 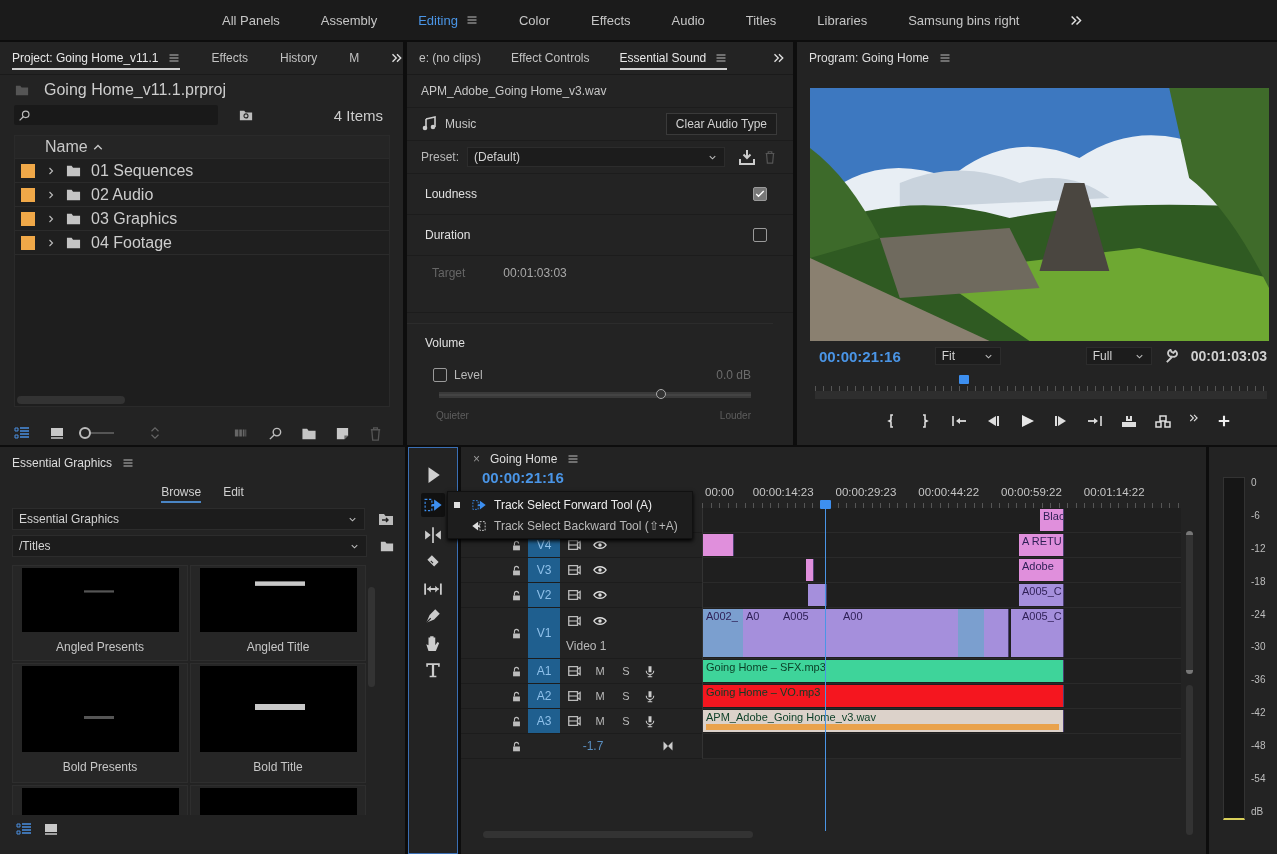 I want to click on panel-tab: Edit, so click(x=233, y=494).